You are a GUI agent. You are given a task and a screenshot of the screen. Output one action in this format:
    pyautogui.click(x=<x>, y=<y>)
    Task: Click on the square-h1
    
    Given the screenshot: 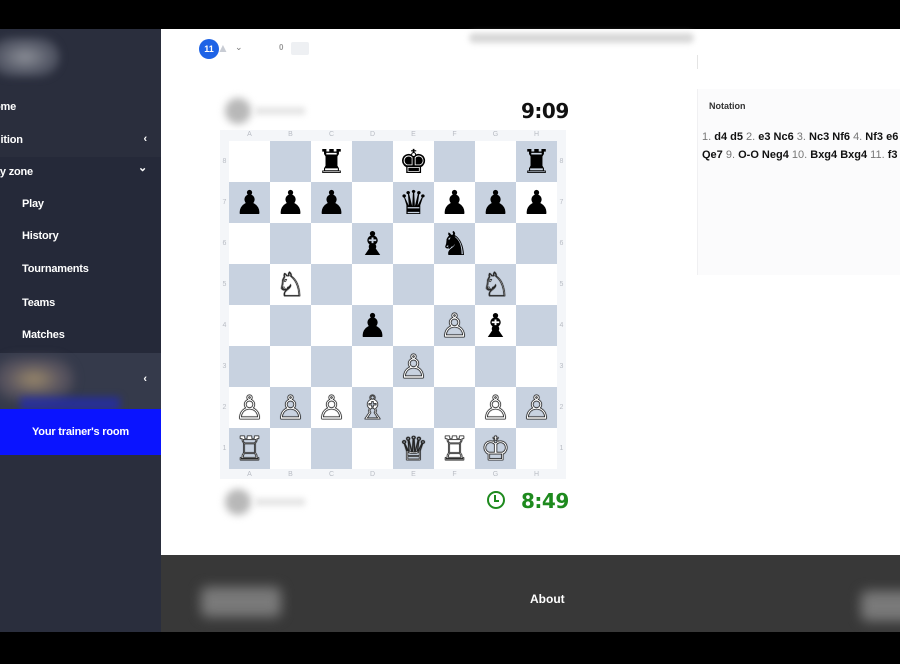 What is the action you would take?
    pyautogui.click(x=536, y=448)
    